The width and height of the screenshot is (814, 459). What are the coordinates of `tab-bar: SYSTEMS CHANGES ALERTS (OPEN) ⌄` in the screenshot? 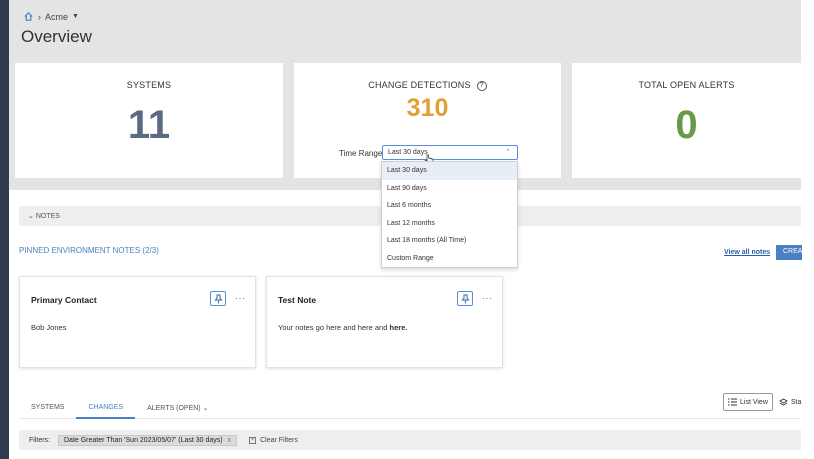 It's located at (119, 410).